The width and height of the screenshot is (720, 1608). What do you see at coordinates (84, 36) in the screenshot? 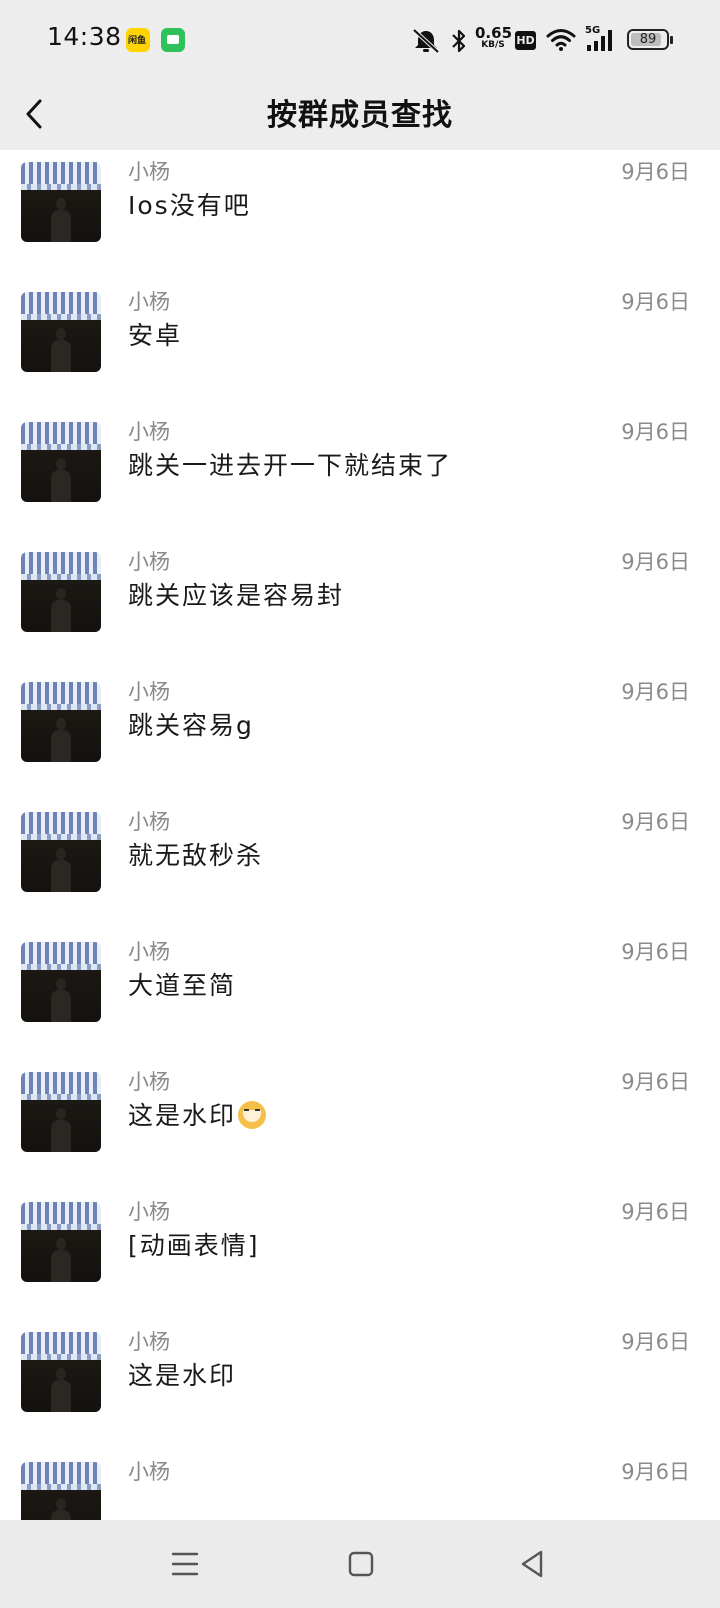
I see `status-time: 14:38` at bounding box center [84, 36].